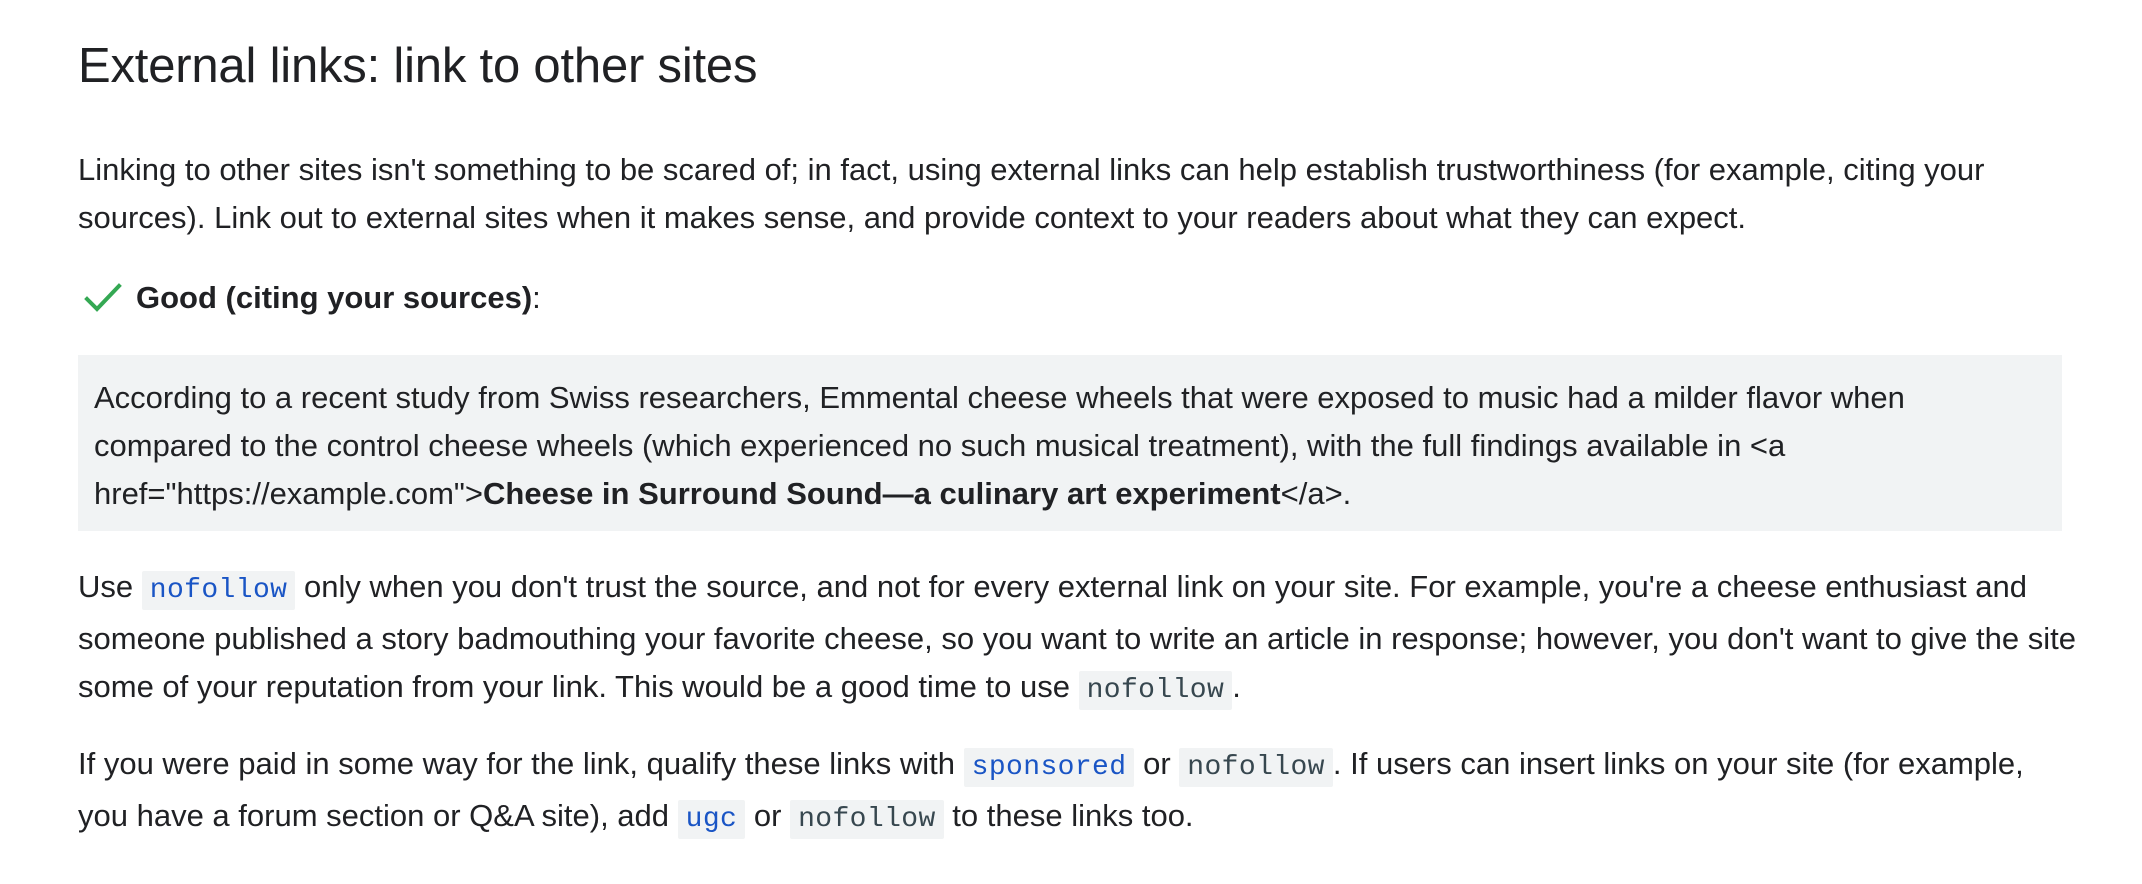 The height and width of the screenshot is (884, 2142). What do you see at coordinates (418, 66) in the screenshot?
I see `section-heading: External links: link to other sites` at bounding box center [418, 66].